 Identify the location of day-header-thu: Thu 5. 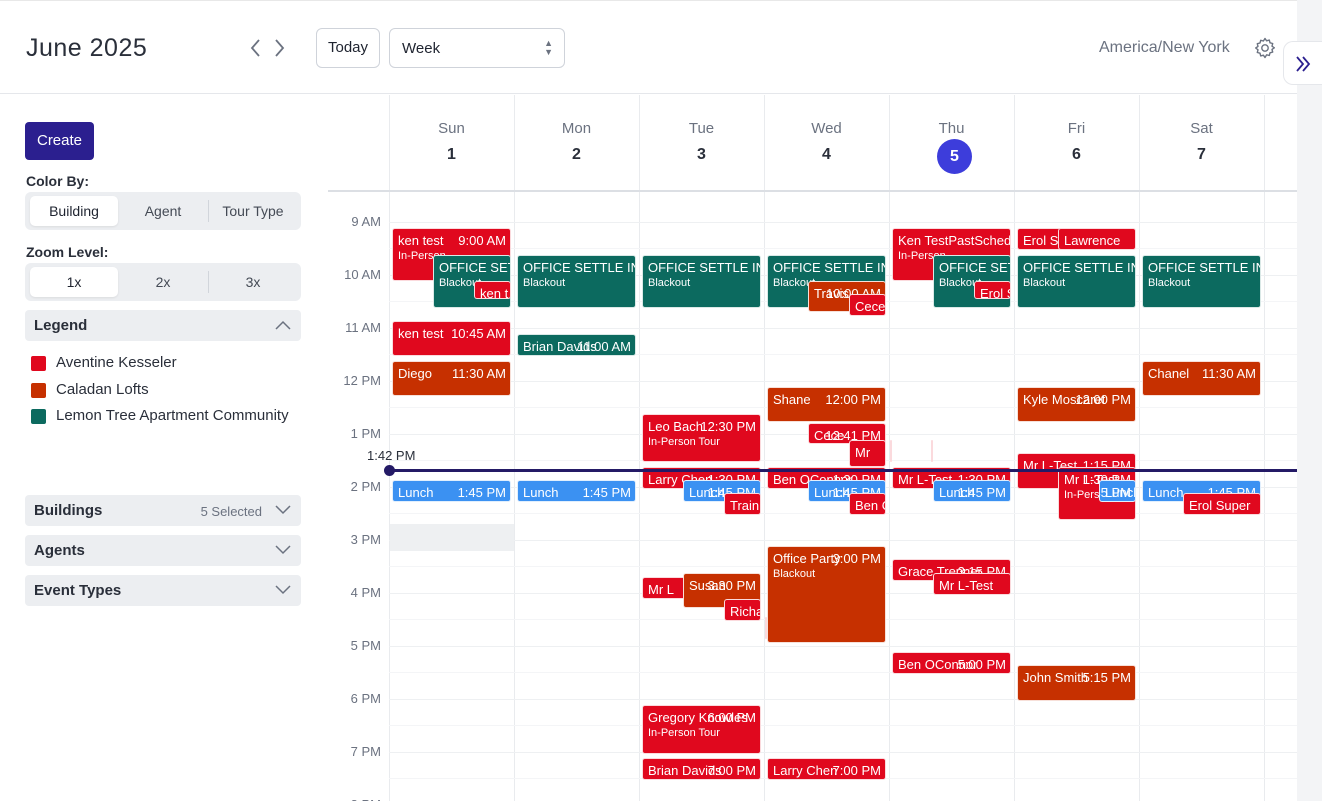
(951, 143).